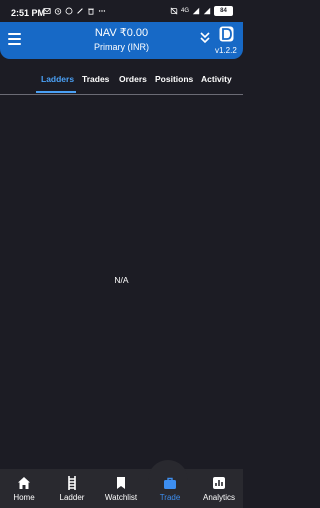 The height and width of the screenshot is (508, 320). I want to click on status-time: 2:51 PM, so click(28, 13).